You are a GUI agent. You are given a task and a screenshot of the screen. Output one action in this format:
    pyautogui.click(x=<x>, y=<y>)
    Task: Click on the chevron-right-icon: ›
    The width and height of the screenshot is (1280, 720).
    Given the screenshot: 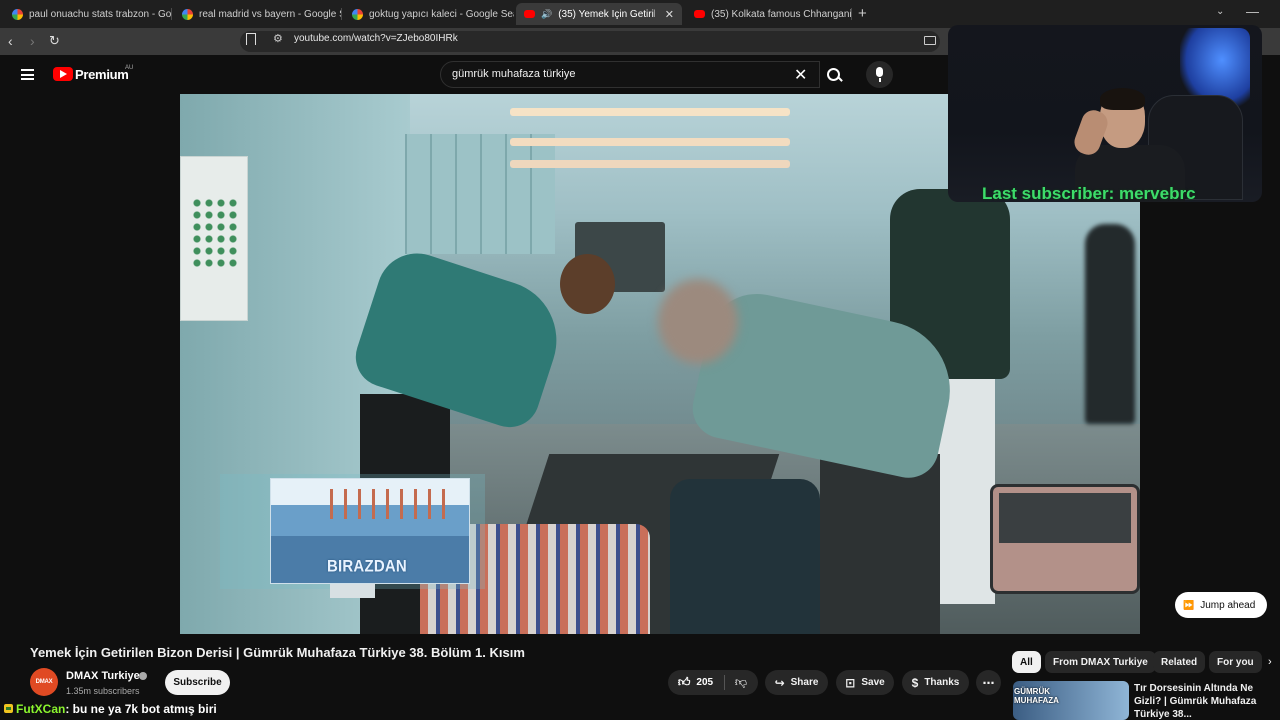 What is the action you would take?
    pyautogui.click(x=1270, y=662)
    